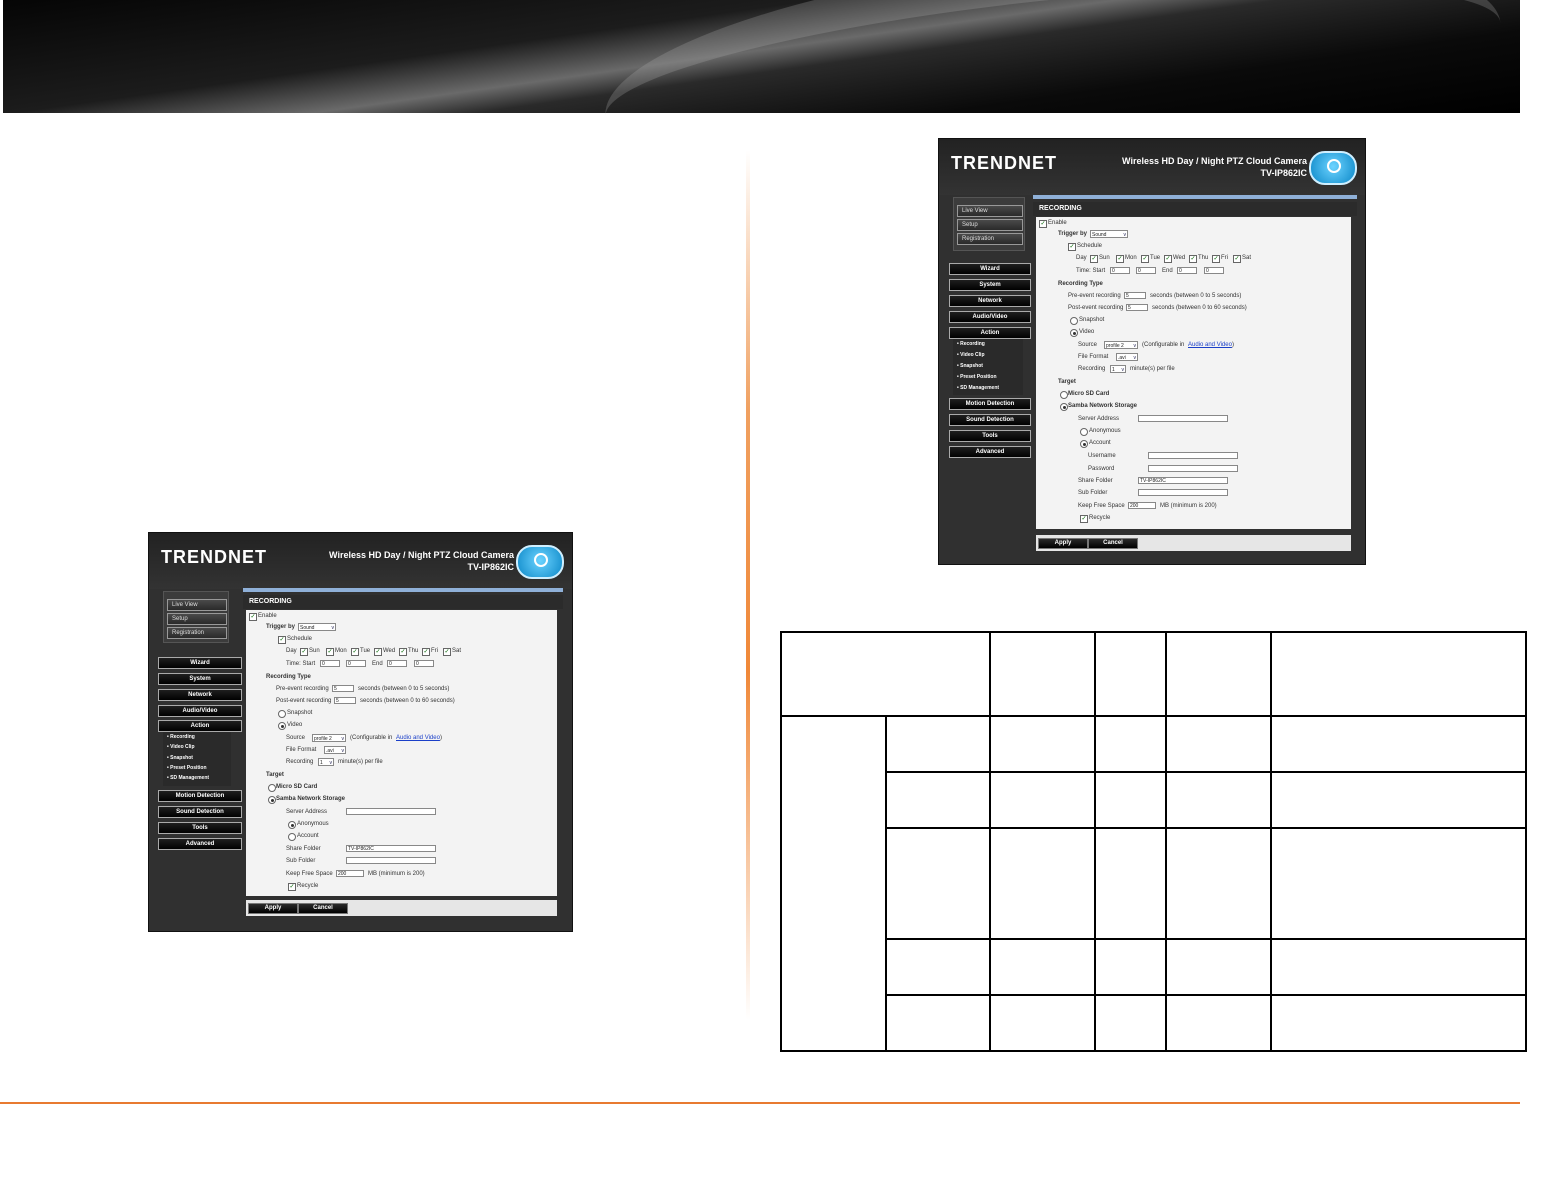  Describe the element at coordinates (187, 768) in the screenshot. I see `submenu-preset-position: • Preset Position` at that location.